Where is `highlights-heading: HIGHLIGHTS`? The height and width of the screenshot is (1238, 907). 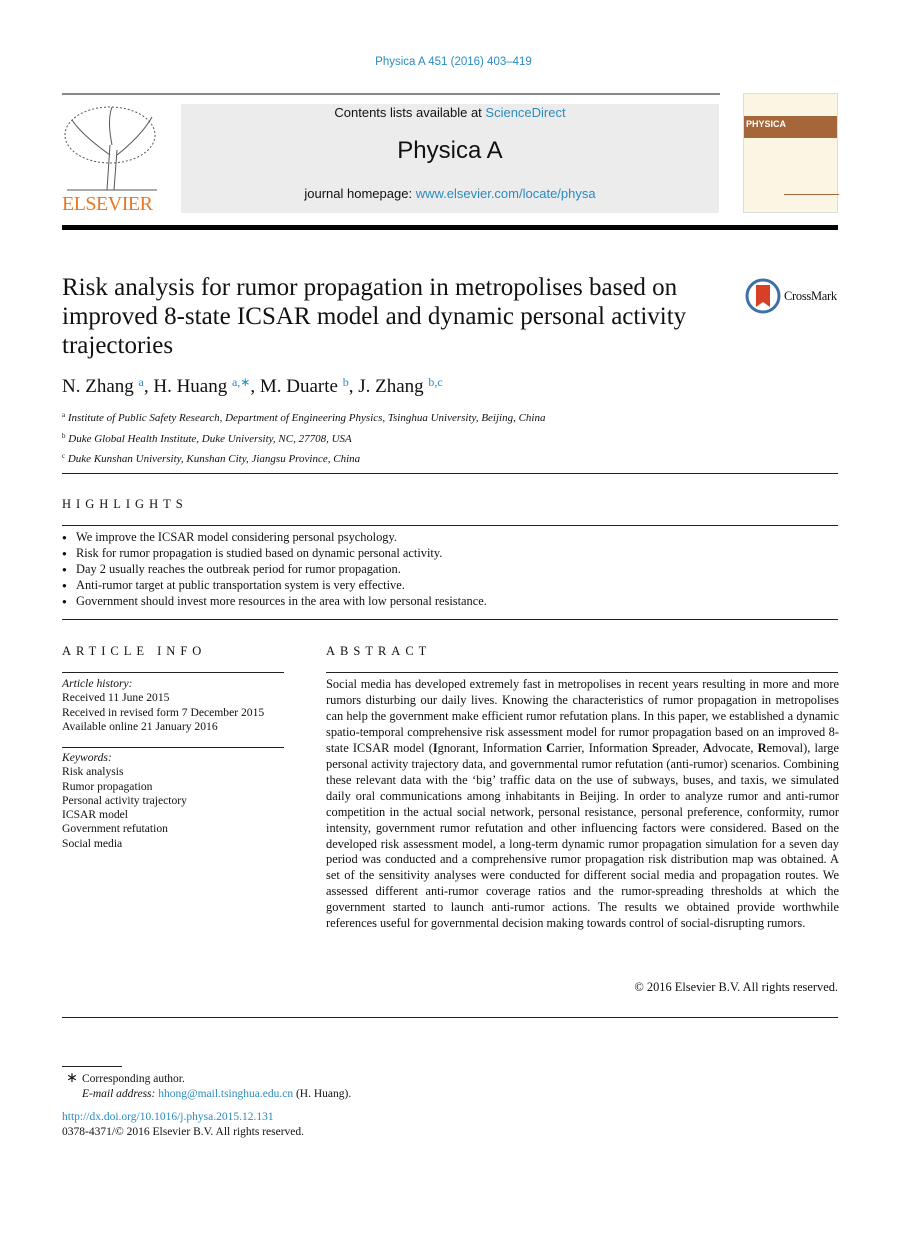 highlights-heading: HIGHLIGHTS is located at coordinates (125, 504).